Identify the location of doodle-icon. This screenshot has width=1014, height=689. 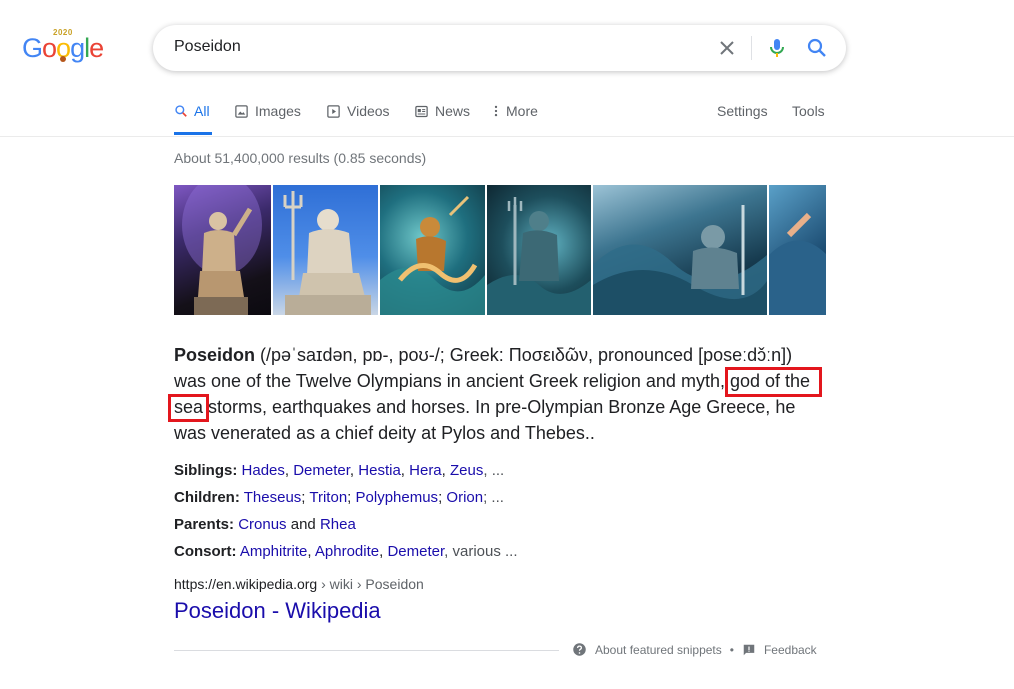
(63, 59).